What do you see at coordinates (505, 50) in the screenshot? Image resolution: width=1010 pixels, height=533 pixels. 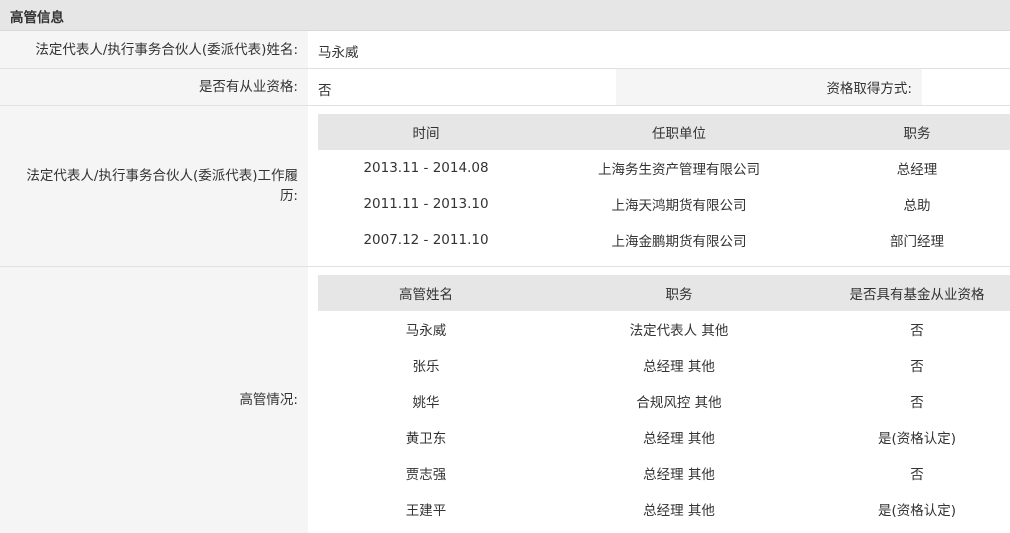 I see `legal-rep-row: 法定代表人/执行事务合伙人(委派代表)姓名: 马永威` at bounding box center [505, 50].